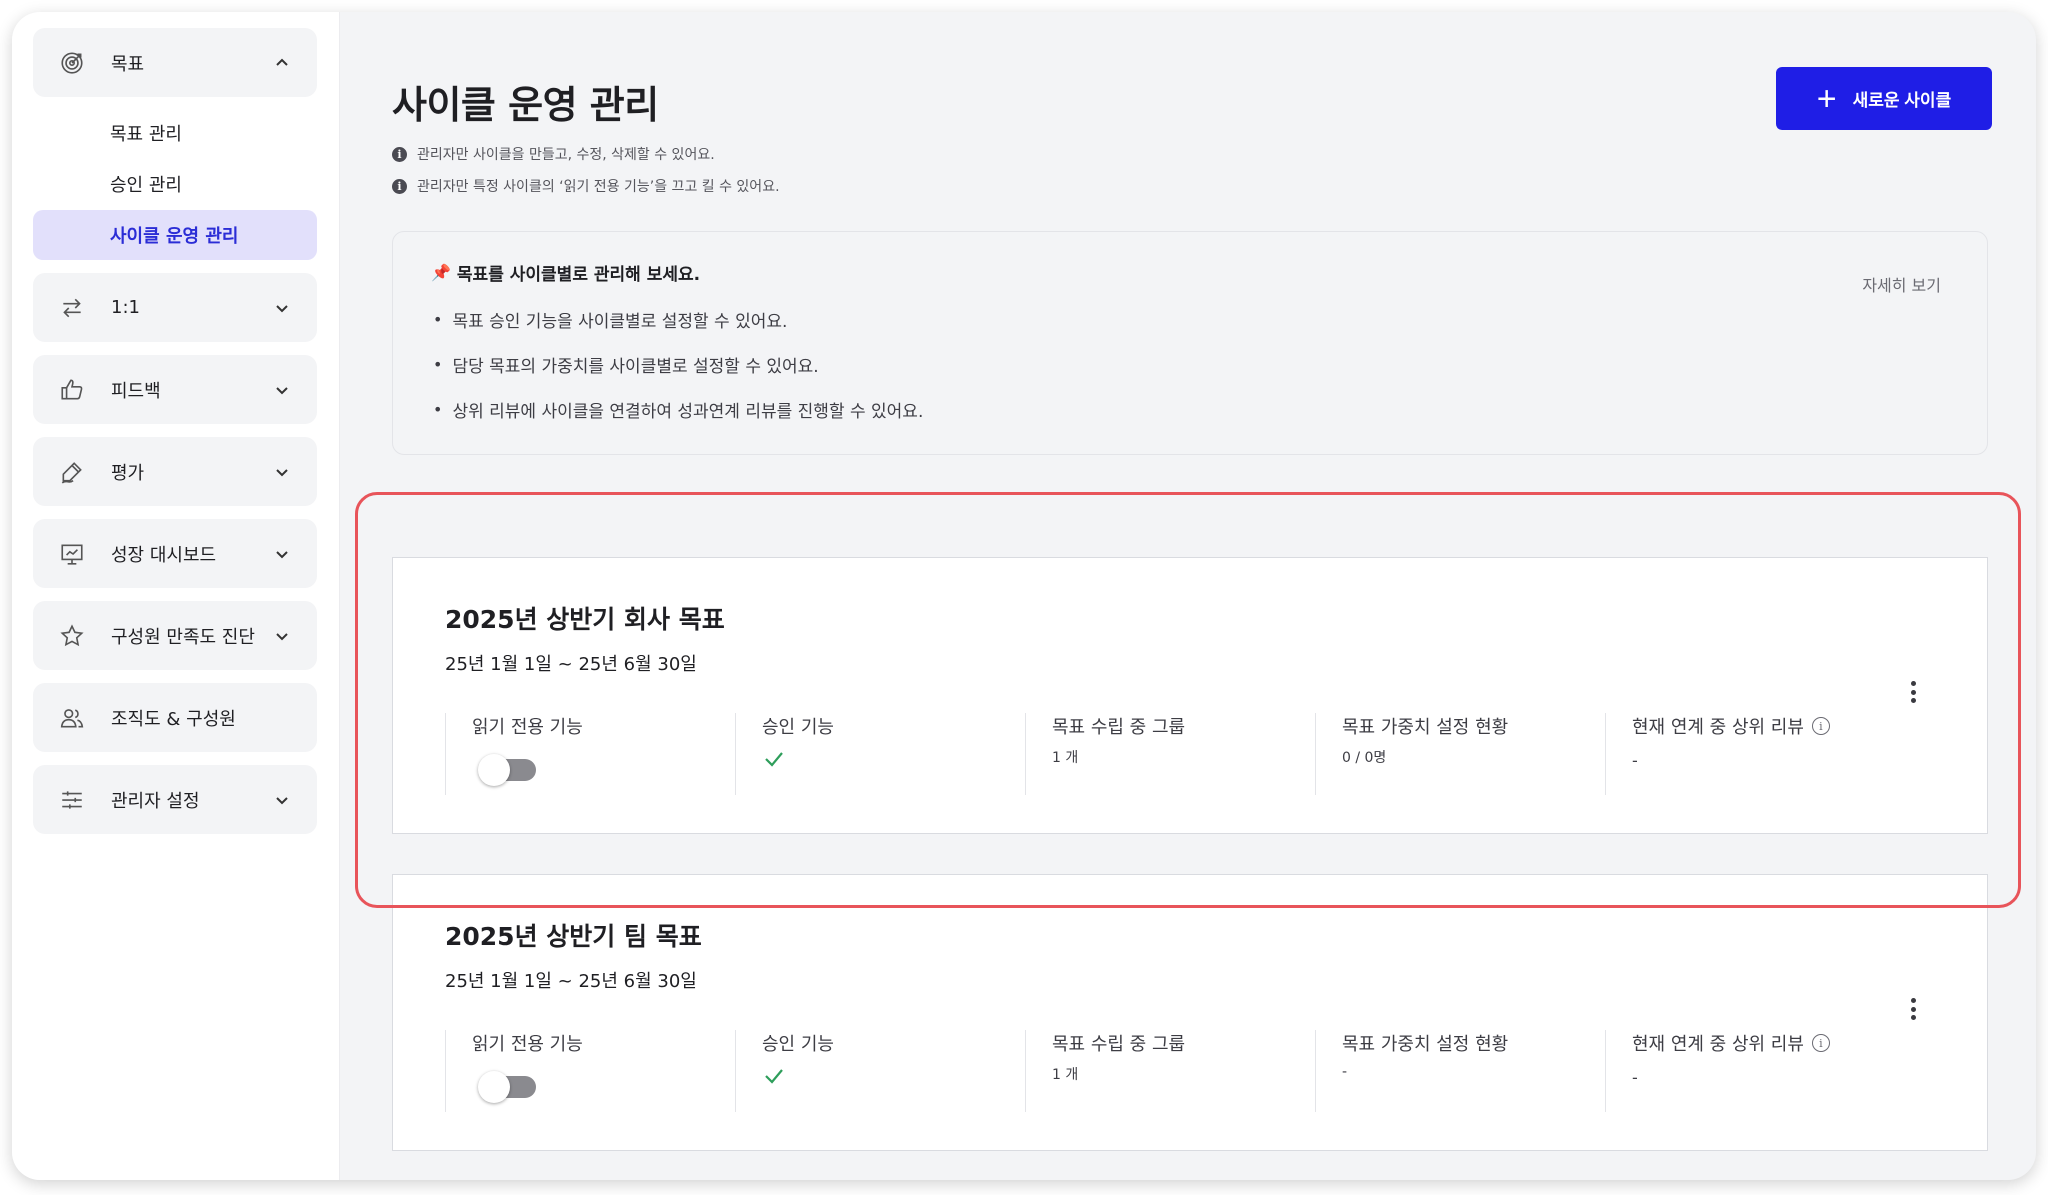 This screenshot has width=2048, height=1195. What do you see at coordinates (175, 471) in the screenshot?
I see `sidebar-group-evaluation: 평가` at bounding box center [175, 471].